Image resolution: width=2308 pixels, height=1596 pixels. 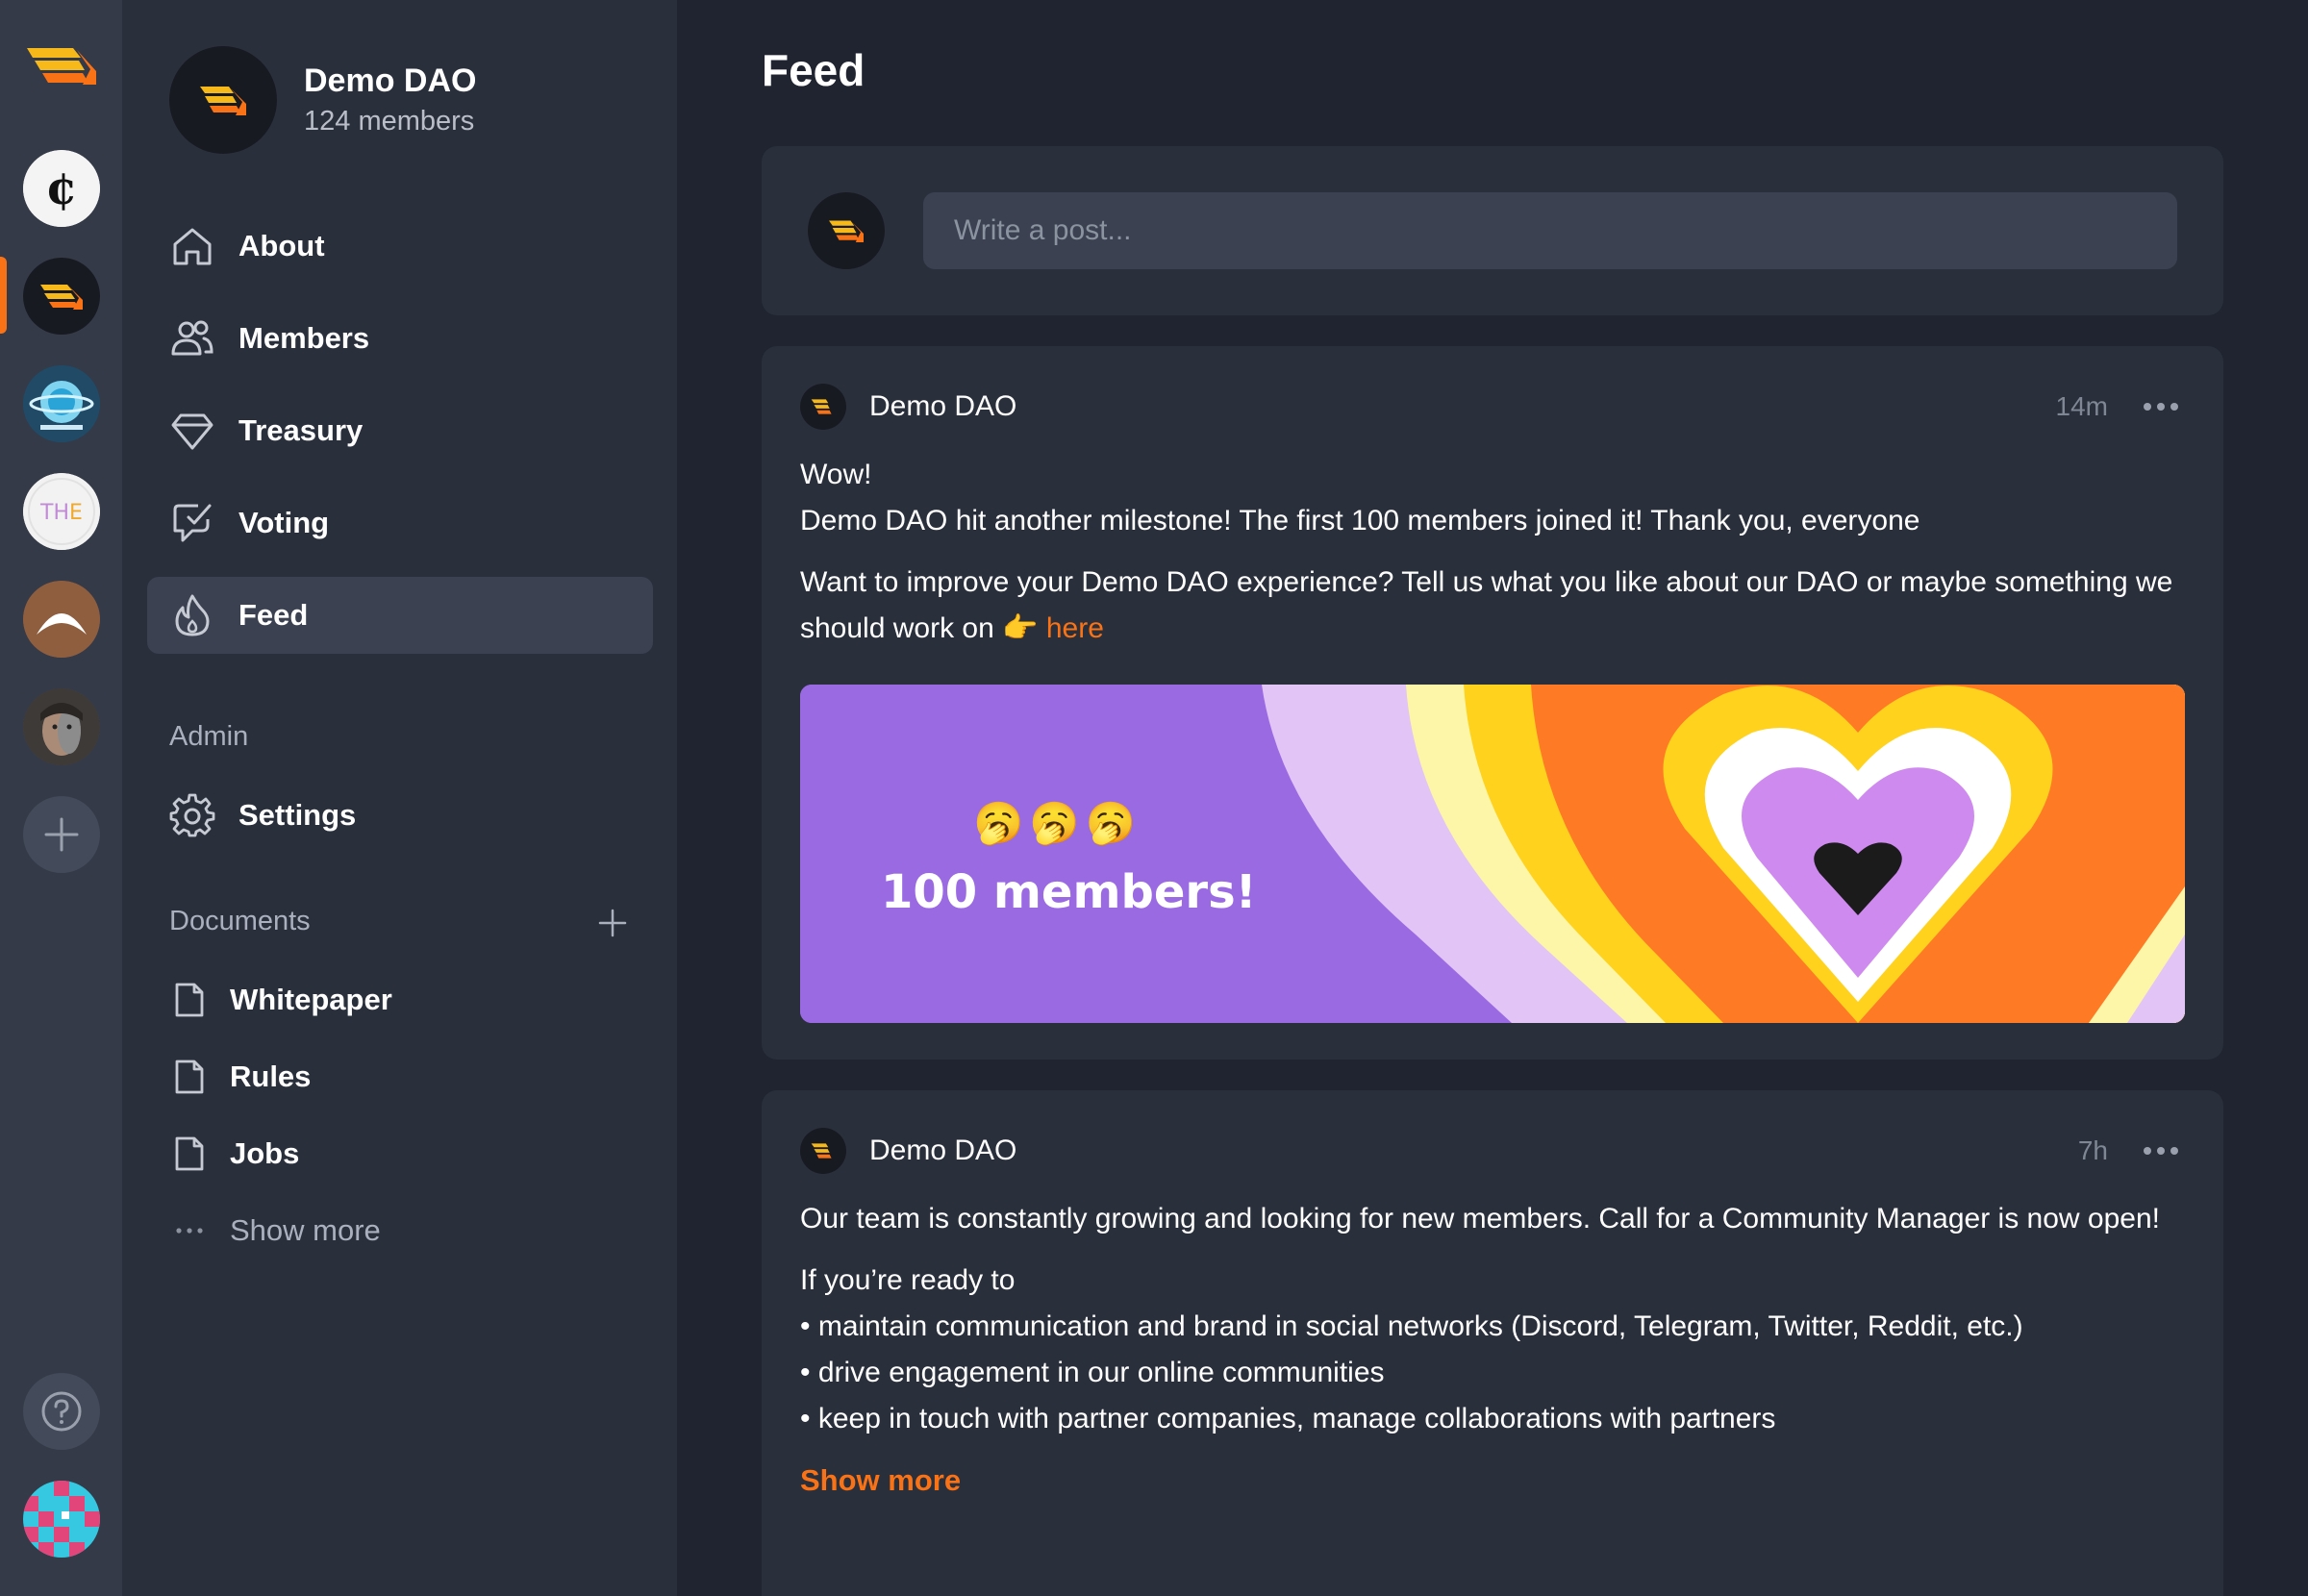 What do you see at coordinates (265, 1153) in the screenshot?
I see `document-label: Jobs` at bounding box center [265, 1153].